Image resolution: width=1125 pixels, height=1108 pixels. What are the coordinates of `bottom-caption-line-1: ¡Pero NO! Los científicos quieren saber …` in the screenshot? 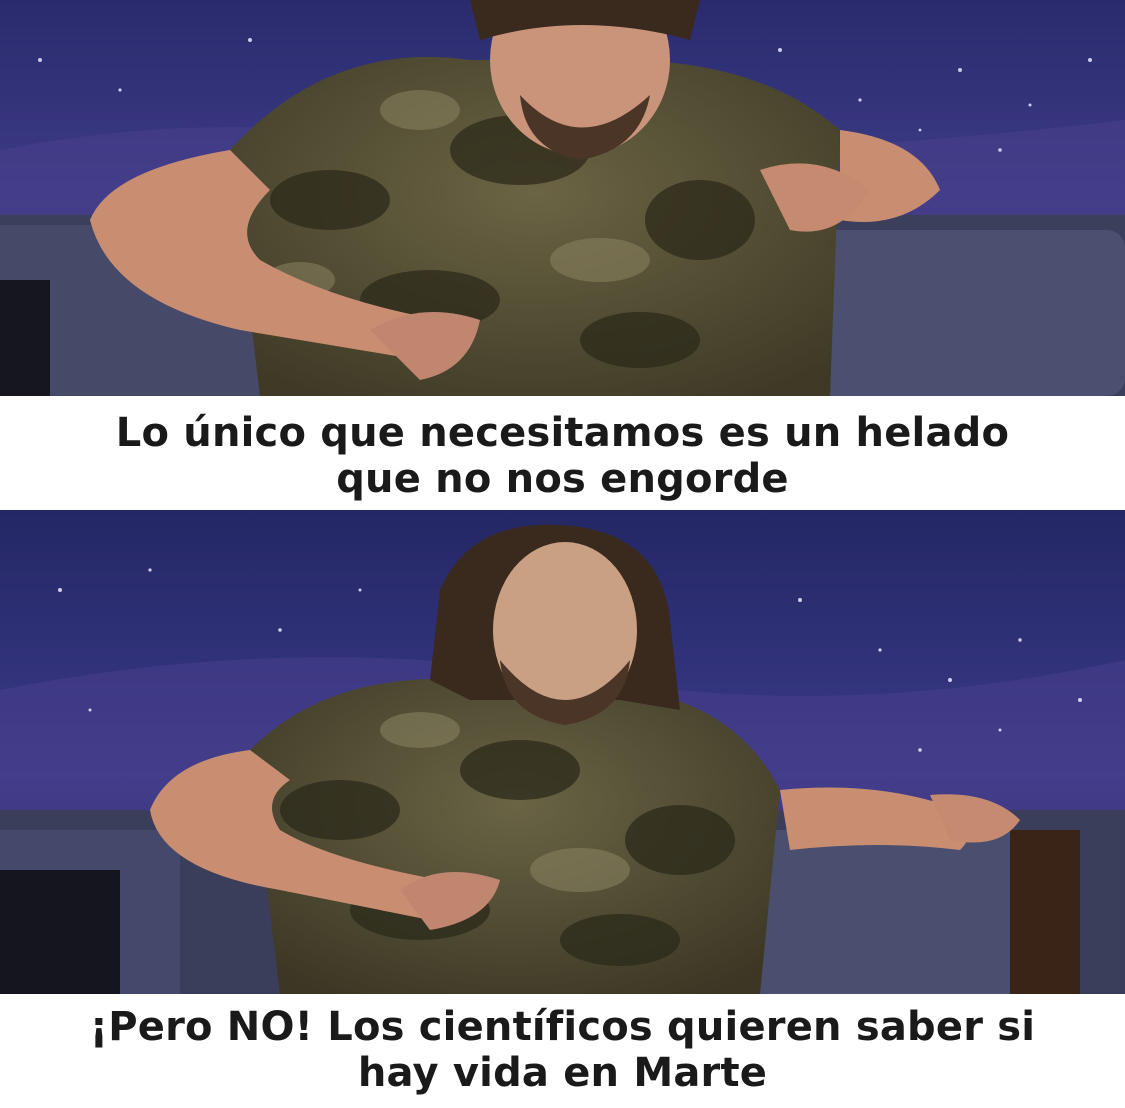 It's located at (562, 1027).